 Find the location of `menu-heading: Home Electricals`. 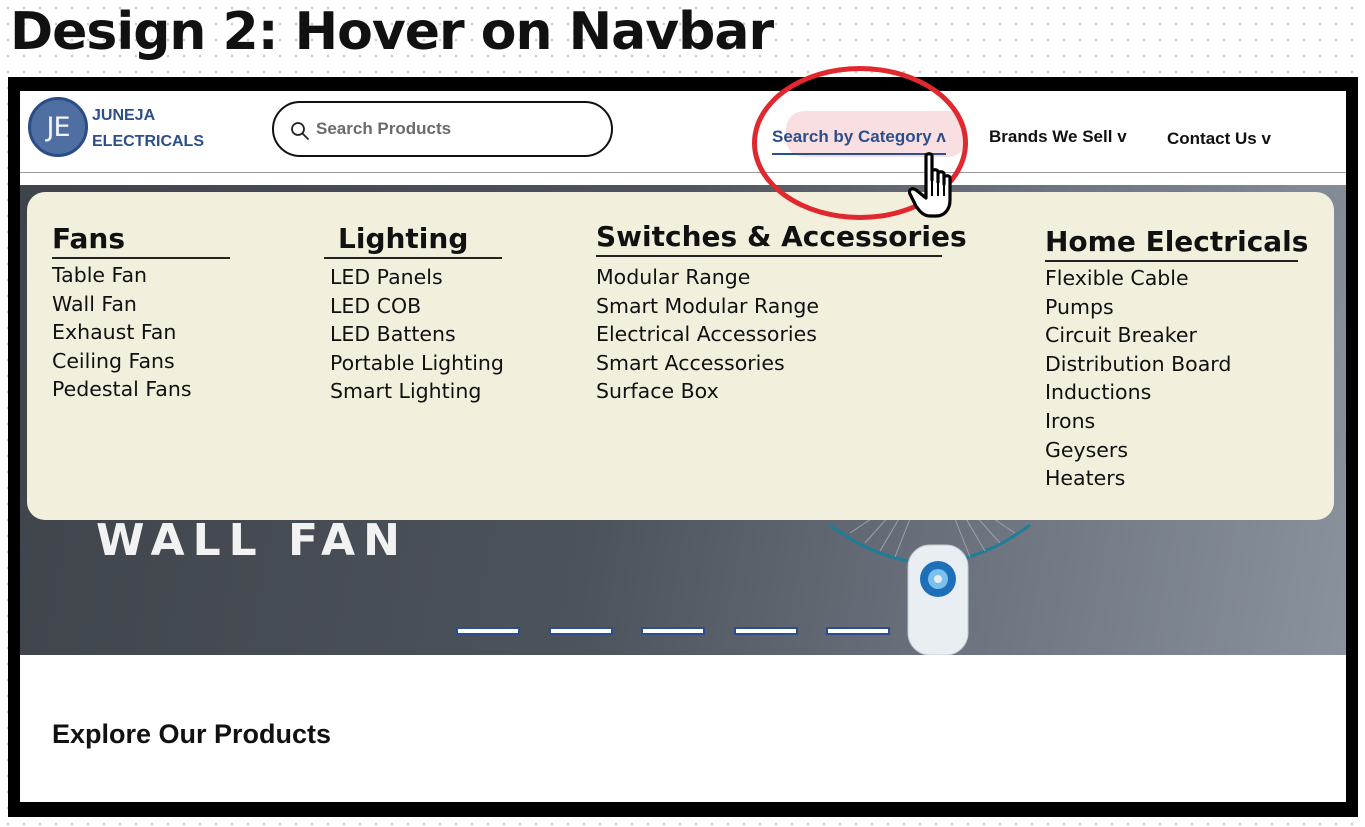

menu-heading: Home Electricals is located at coordinates (1176, 243).